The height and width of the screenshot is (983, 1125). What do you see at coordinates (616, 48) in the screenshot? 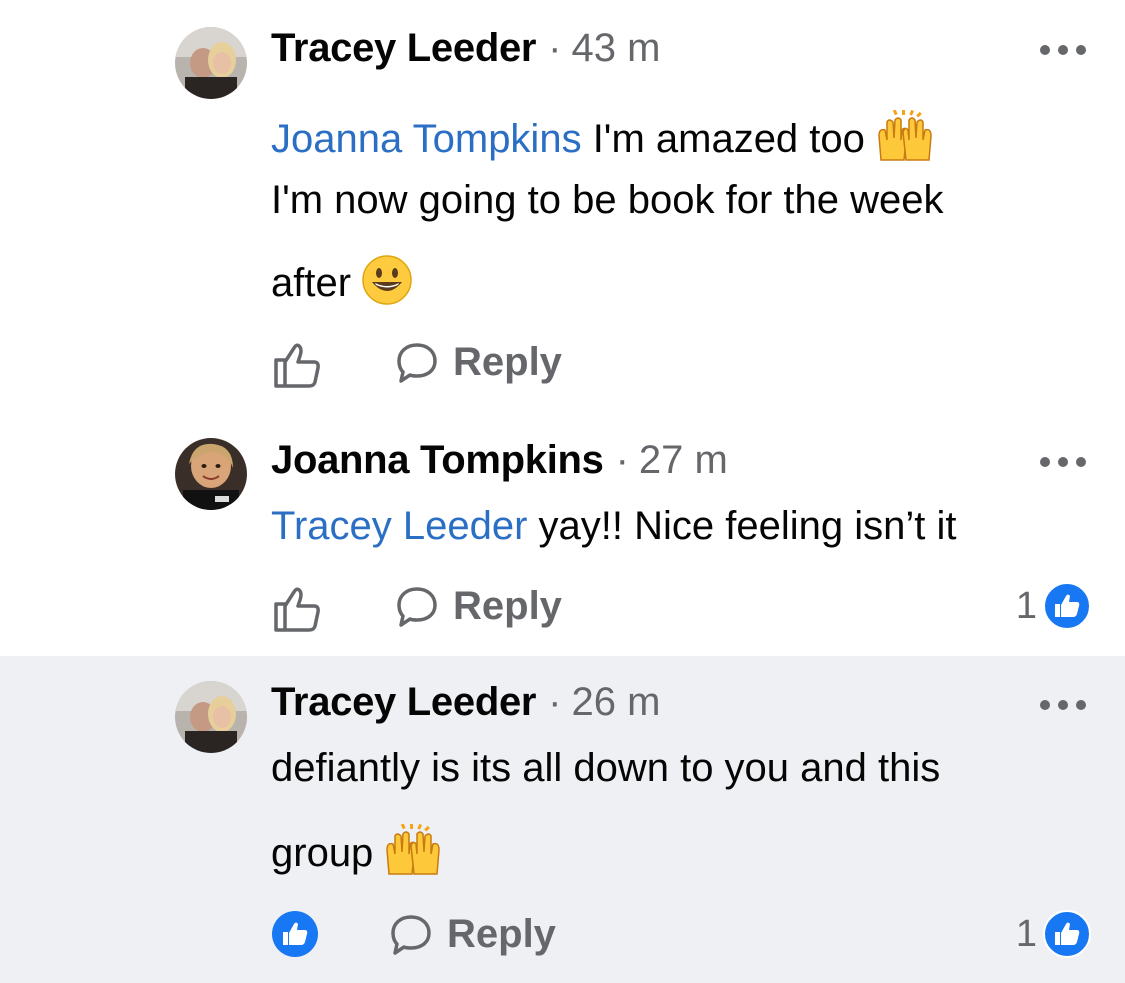
I see `comment-timestamp: 43 m` at bounding box center [616, 48].